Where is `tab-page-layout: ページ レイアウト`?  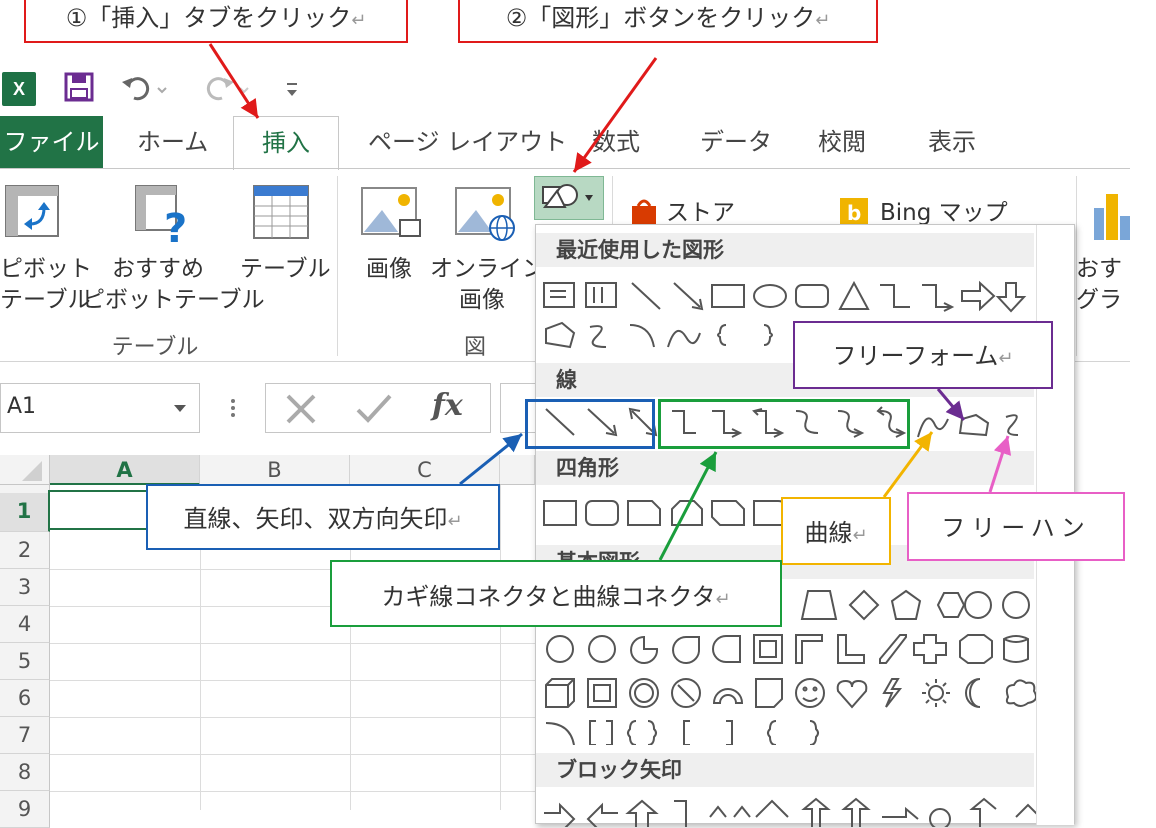 tab-page-layout: ページ レイアウト is located at coordinates (467, 142).